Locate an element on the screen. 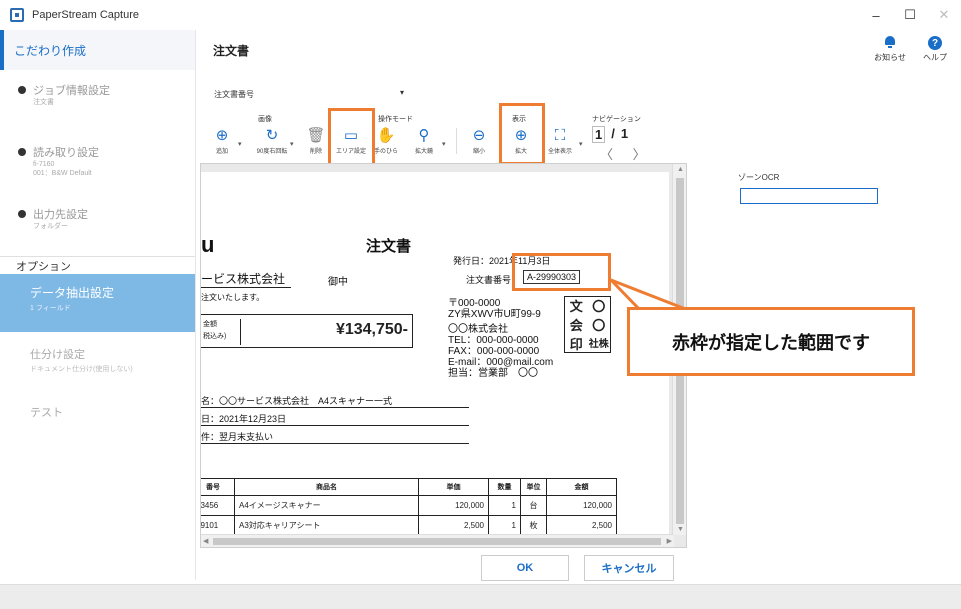 The image size is (961, 609). status-bar is located at coordinates (480, 596).